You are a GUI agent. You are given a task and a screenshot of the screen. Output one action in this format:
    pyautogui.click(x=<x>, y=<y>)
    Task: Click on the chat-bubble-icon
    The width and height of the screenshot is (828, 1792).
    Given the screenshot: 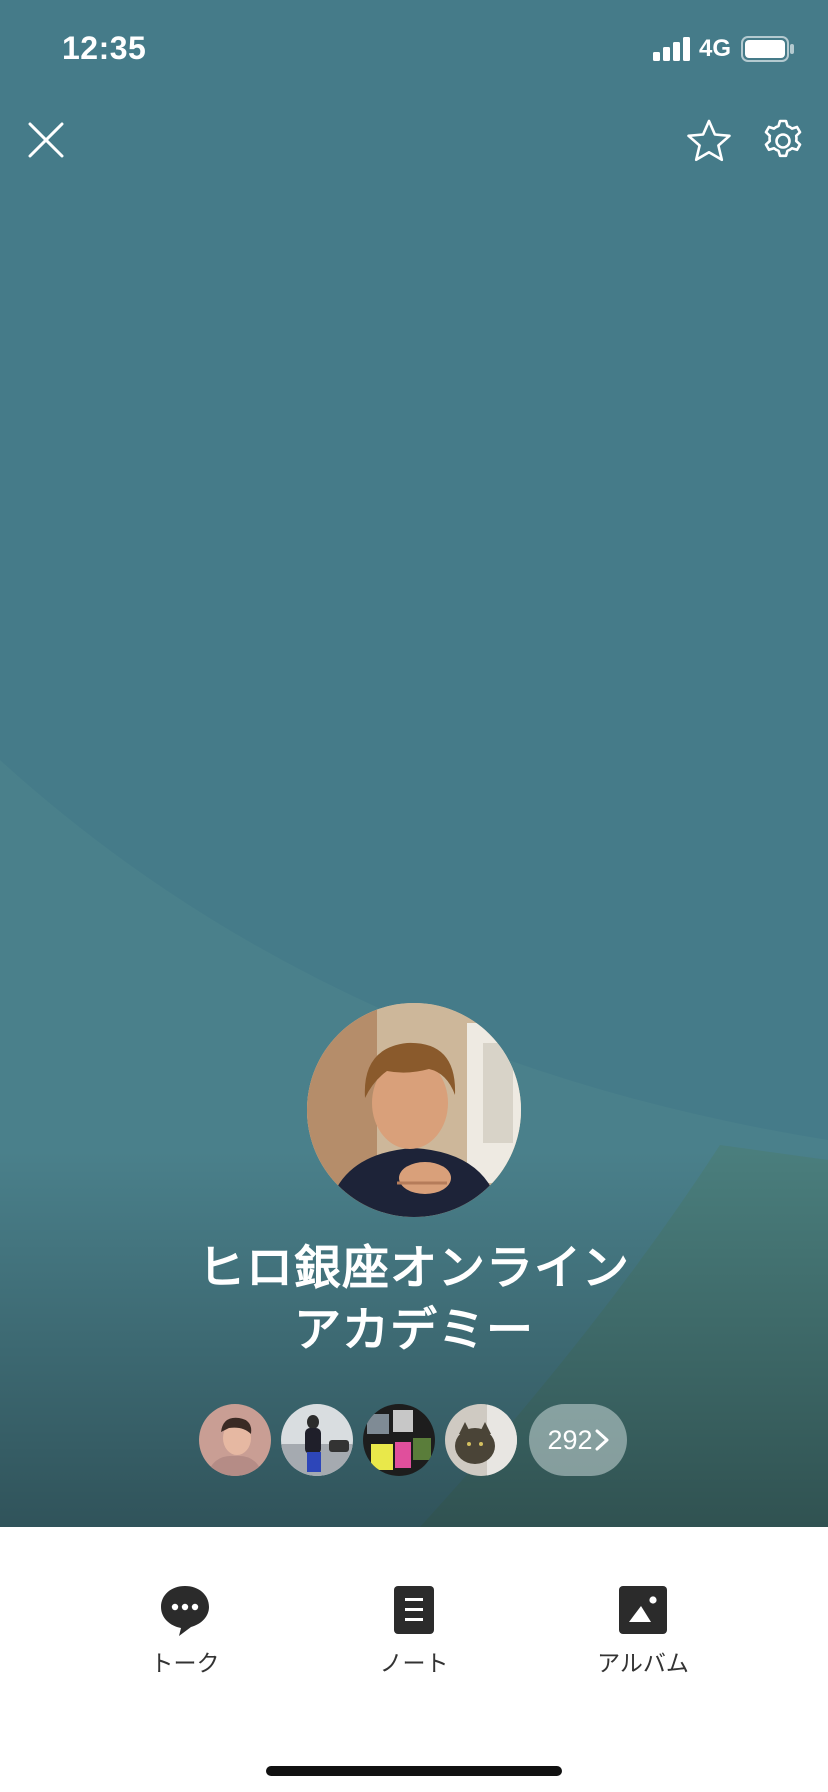 What is the action you would take?
    pyautogui.click(x=185, y=1611)
    